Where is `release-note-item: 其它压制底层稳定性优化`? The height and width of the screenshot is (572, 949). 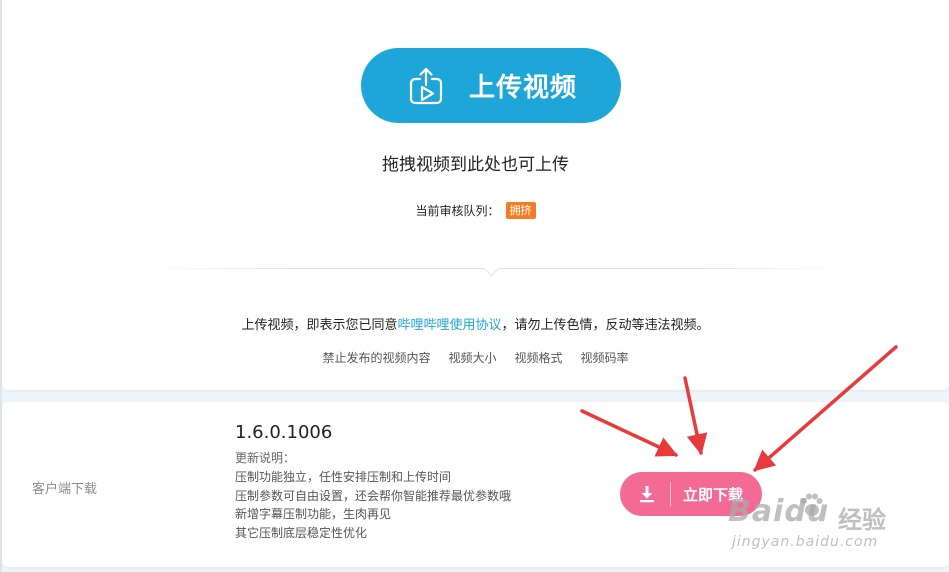 release-note-item: 其它压制底层稳定性优化 is located at coordinates (301, 532).